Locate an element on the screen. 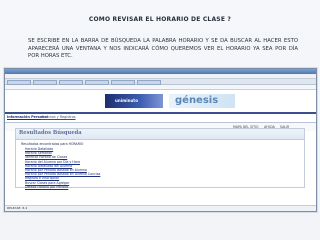 This screenshot has width=320, height=240. slide-title: COMO REVISAR EL HORARIO DE CLASE ? is located at coordinates (160, 19).